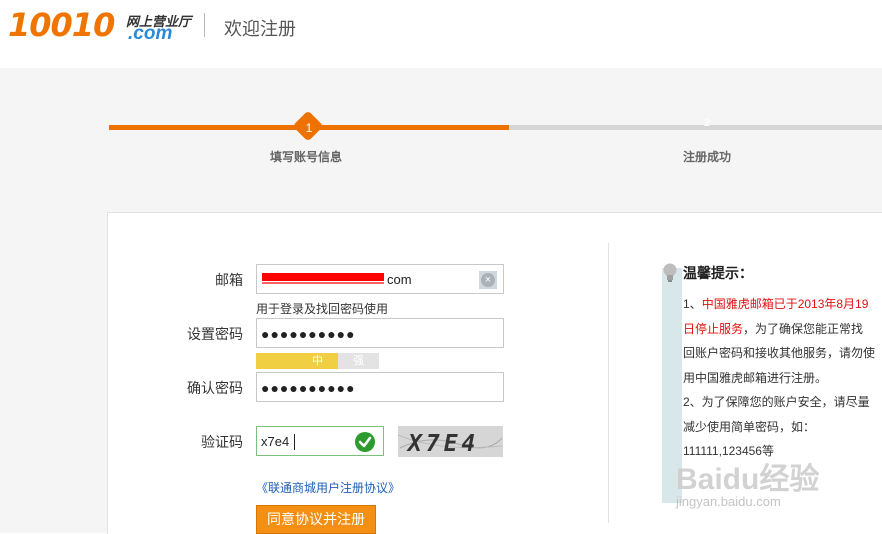 The height and width of the screenshot is (534, 882). Describe the element at coordinates (776, 414) in the screenshot. I see `tip-2-text: 2、为了保障您的账户安全，请尽量减少使用简单密码，如：` at that location.